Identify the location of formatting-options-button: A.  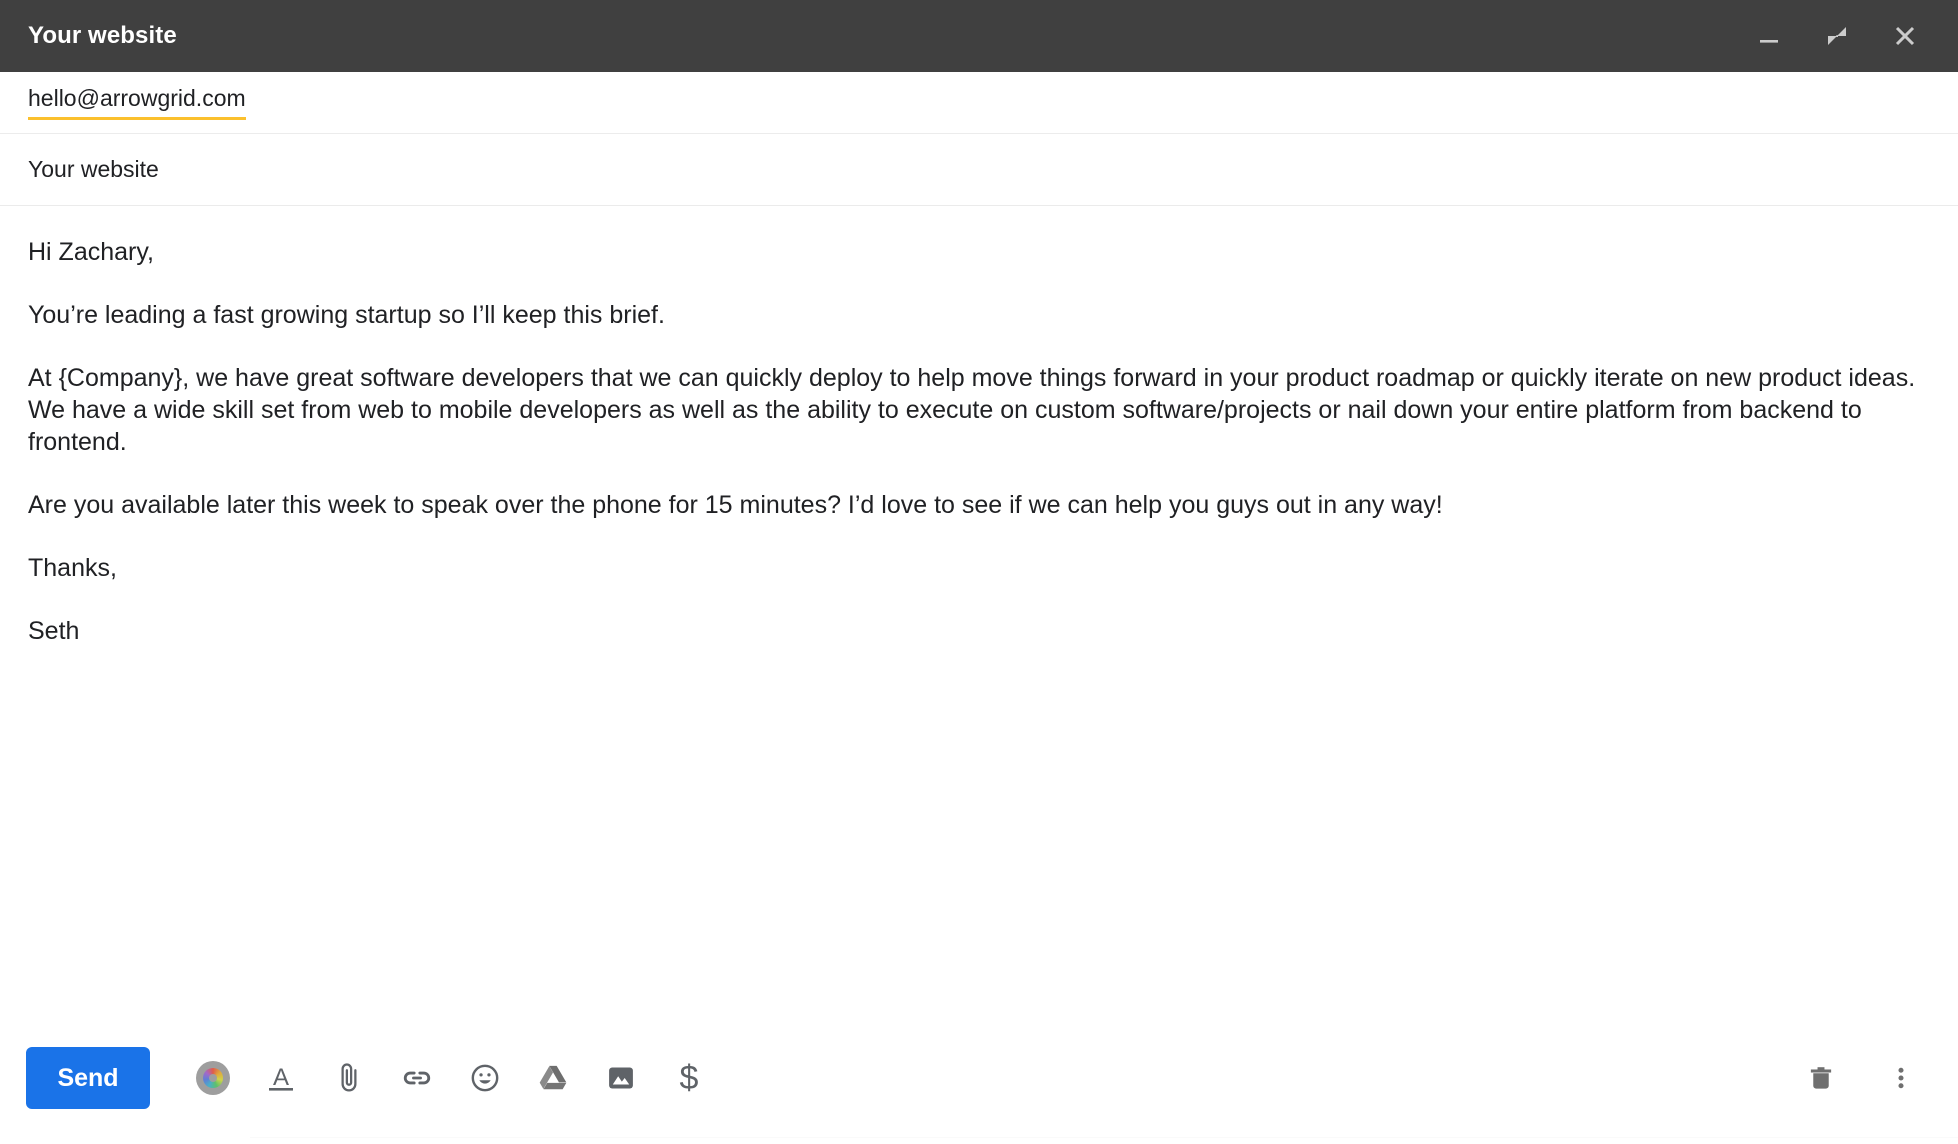
(281, 1078).